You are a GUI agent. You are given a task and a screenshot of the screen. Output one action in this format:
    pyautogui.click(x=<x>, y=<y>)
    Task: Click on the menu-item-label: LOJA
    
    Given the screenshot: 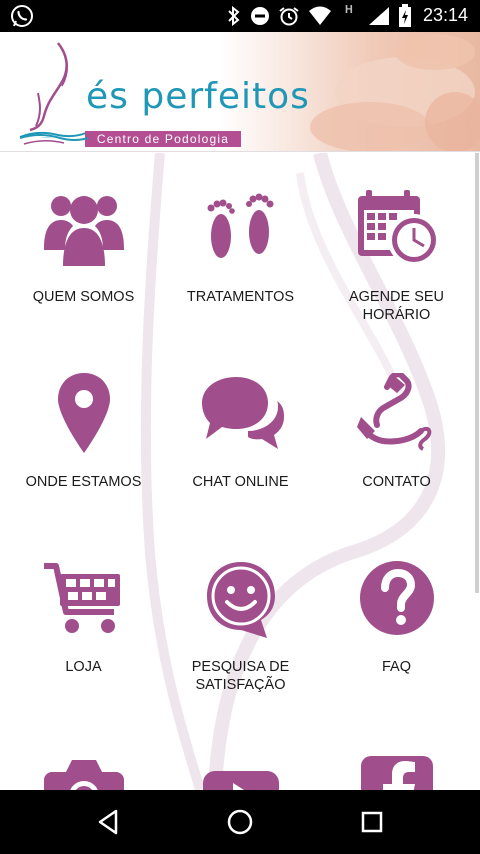 What is the action you would take?
    pyautogui.click(x=83, y=667)
    